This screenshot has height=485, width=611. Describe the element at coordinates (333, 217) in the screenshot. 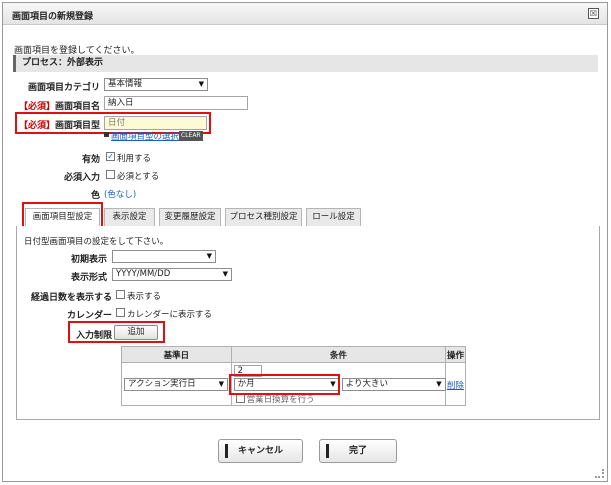

I see `tab-role-settings: ロール設定` at that location.